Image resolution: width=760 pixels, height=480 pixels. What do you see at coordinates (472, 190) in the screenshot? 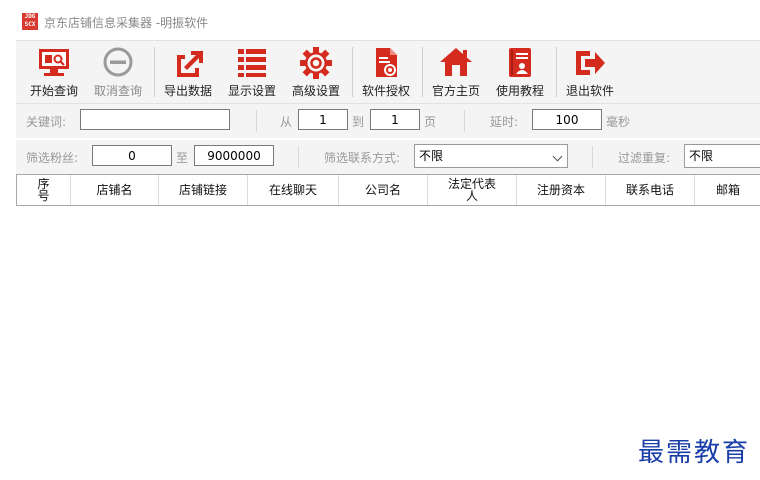
I see `column-header-legal-representative: 法定代表人` at bounding box center [472, 190].